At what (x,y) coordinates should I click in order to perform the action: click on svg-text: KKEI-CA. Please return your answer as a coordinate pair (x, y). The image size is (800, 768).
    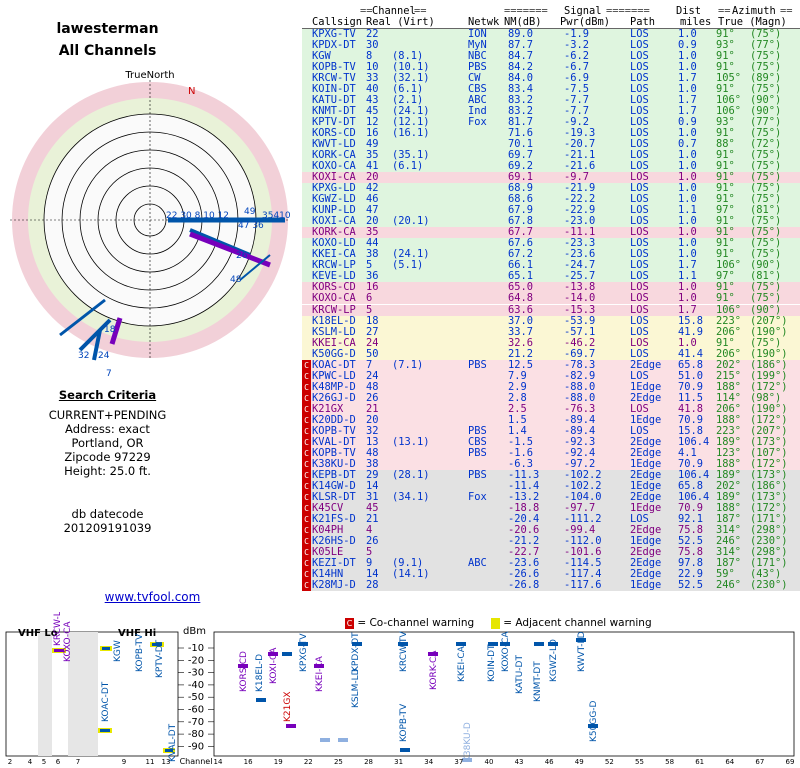
    Looking at the image, I should click on (462, 663).